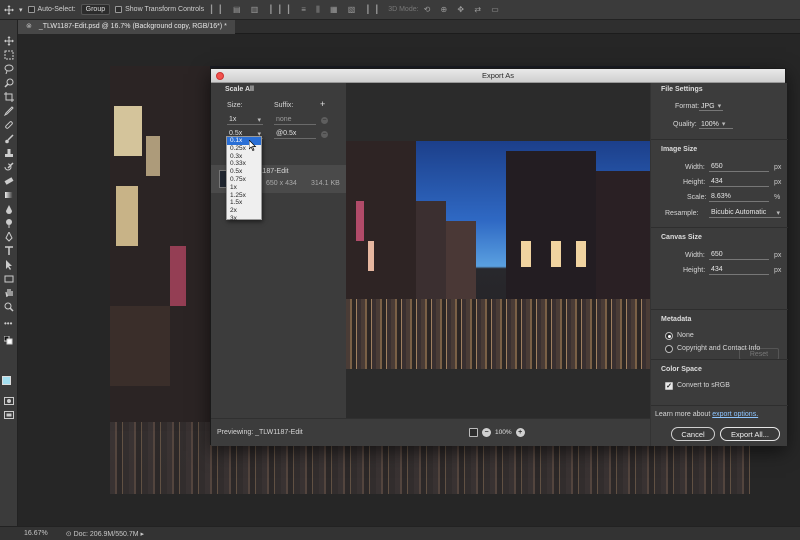 This screenshot has height=540, width=800. I want to click on marquee-icon, so click(9, 55).